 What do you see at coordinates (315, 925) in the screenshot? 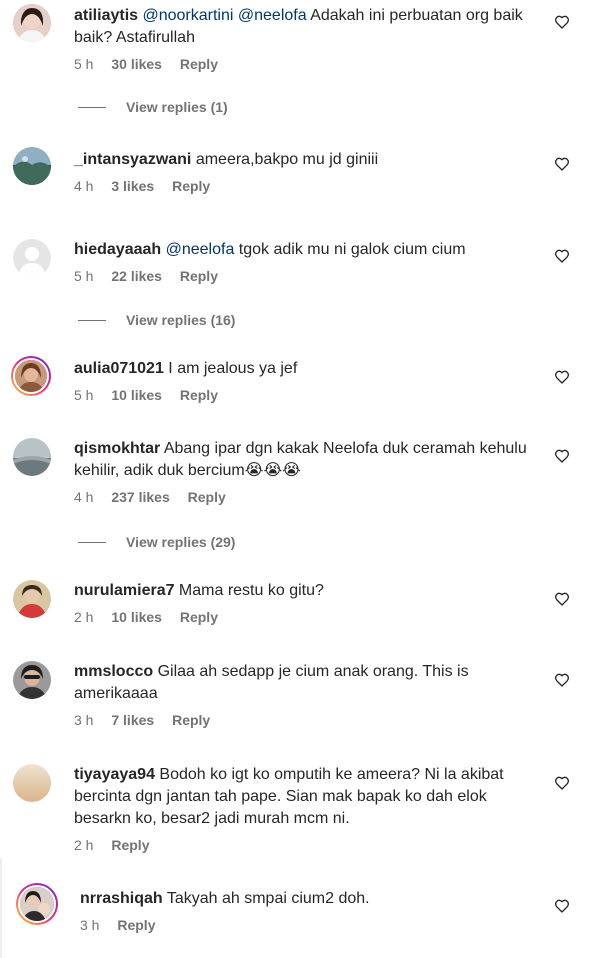
I see `comment-meta: 3 h Reply` at bounding box center [315, 925].